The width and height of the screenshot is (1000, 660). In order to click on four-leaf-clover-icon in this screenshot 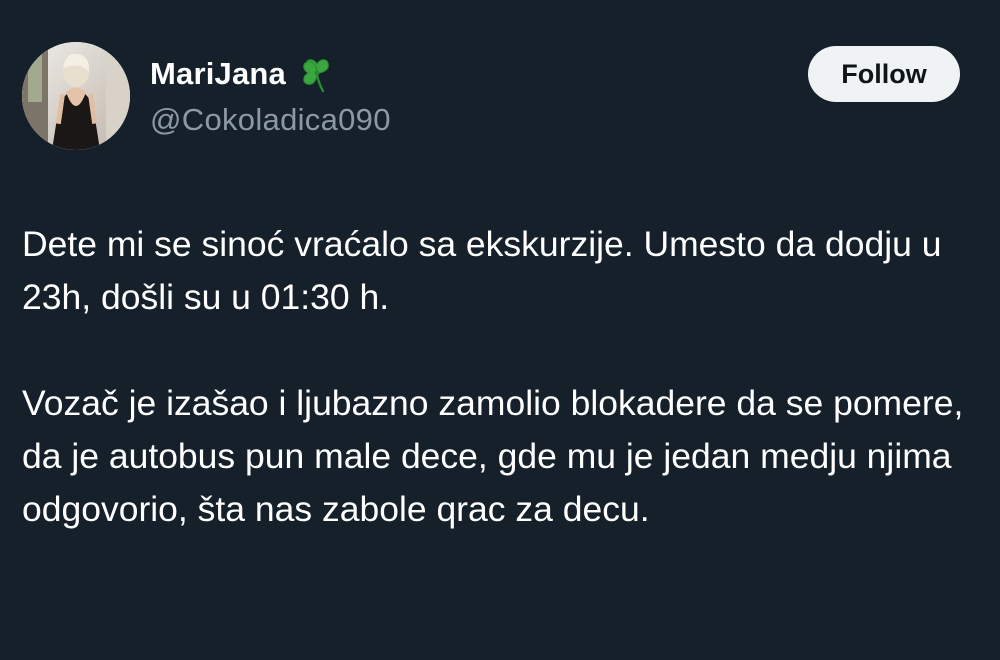, I will do `click(317, 74)`.